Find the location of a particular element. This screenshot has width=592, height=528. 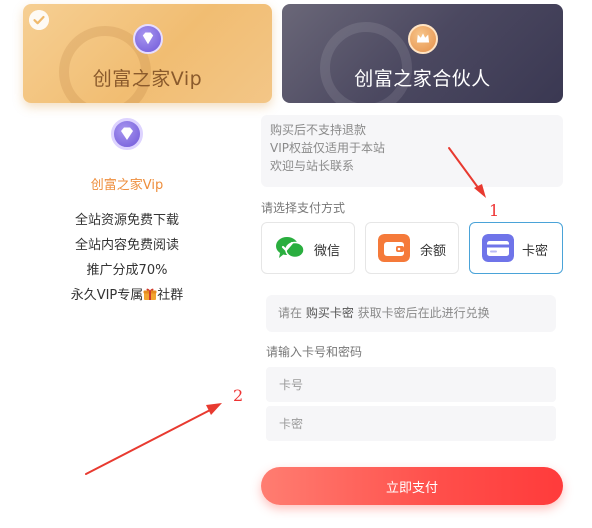

benefit-item: 全站资源免费下载 is located at coordinates (126, 220).